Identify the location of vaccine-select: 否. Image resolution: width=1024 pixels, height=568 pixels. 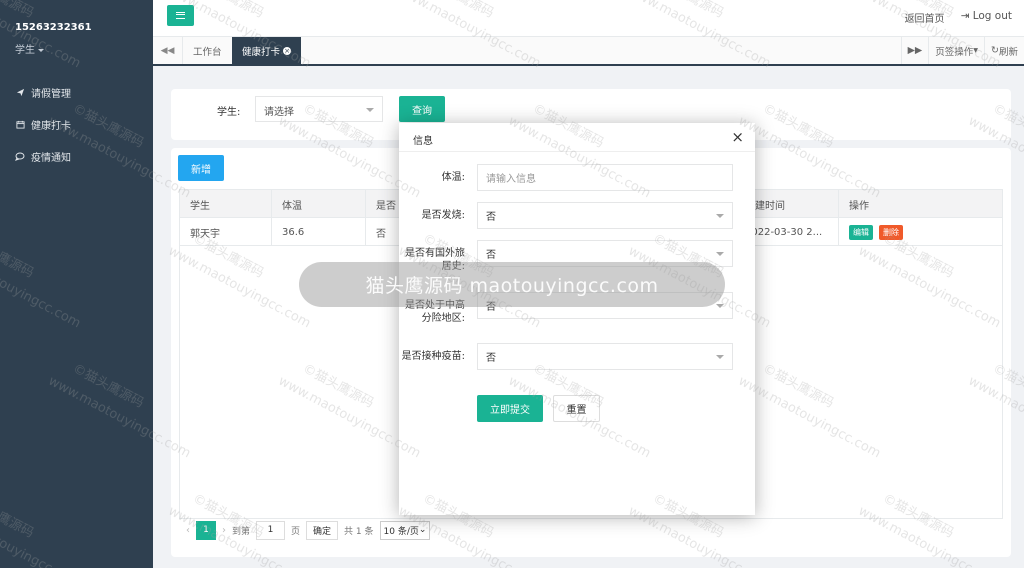
(605, 356).